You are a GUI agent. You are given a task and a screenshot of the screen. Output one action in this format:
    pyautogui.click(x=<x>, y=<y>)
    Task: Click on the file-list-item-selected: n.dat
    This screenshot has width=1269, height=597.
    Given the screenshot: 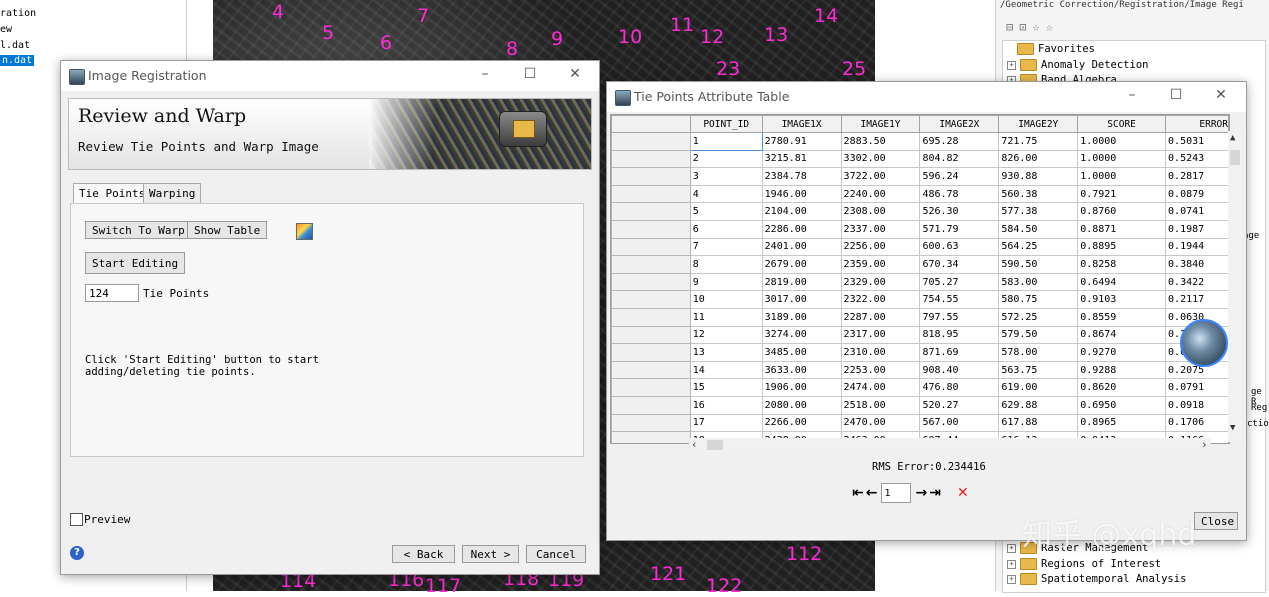 What is the action you would take?
    pyautogui.click(x=17, y=60)
    